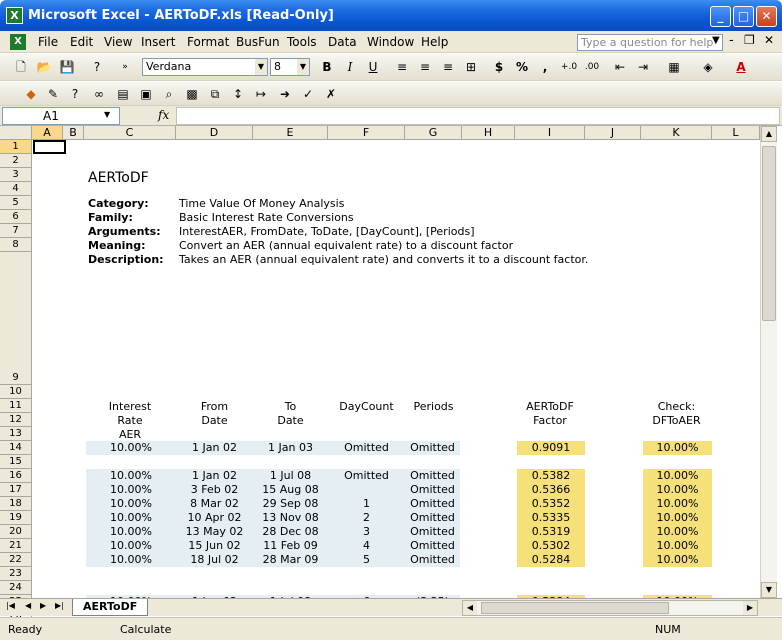 This screenshot has height=640, width=782. I want to click on cell-to-date: 15 Aug 08, so click(290, 490).